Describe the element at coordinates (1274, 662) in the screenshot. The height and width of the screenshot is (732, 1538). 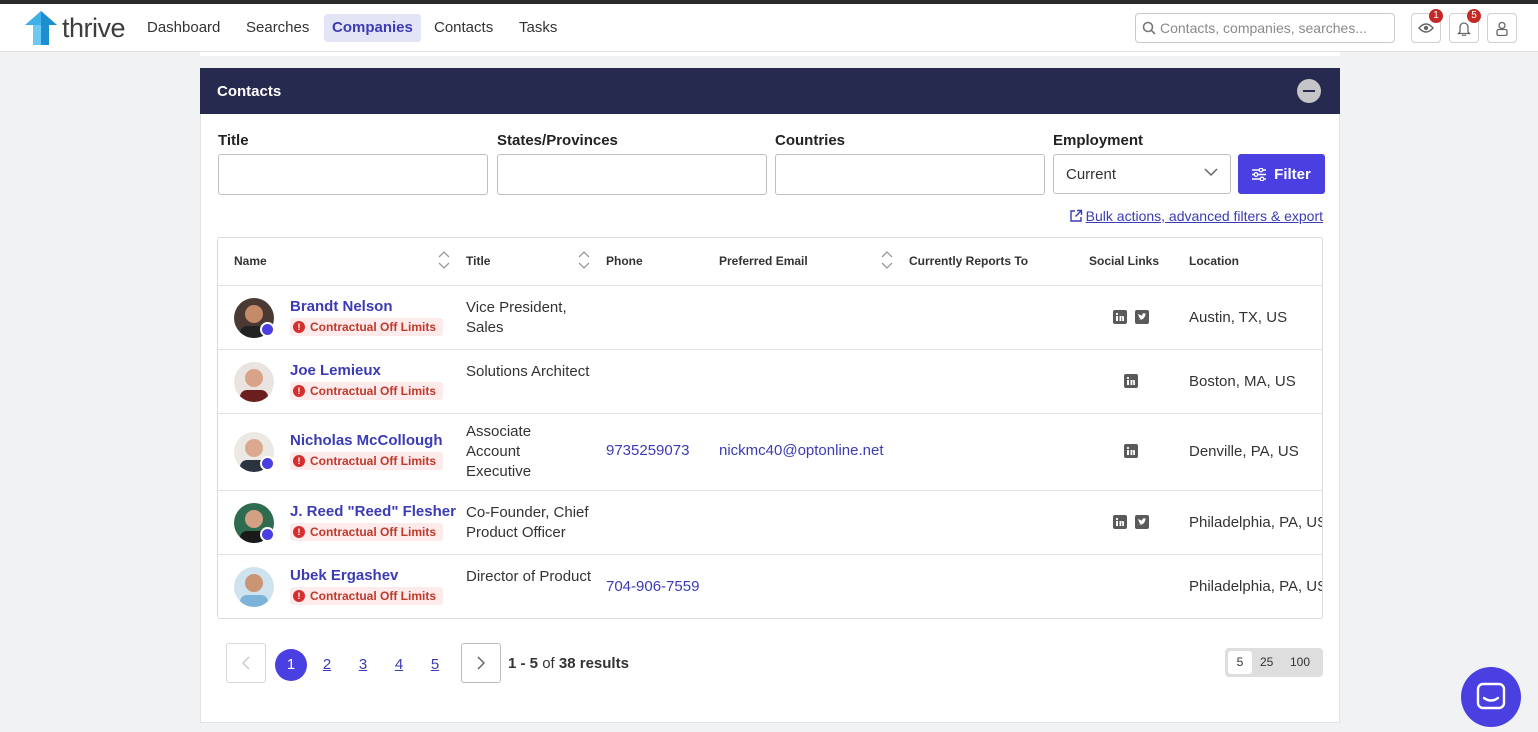
I see `per-page-selector: 5 25 100` at that location.